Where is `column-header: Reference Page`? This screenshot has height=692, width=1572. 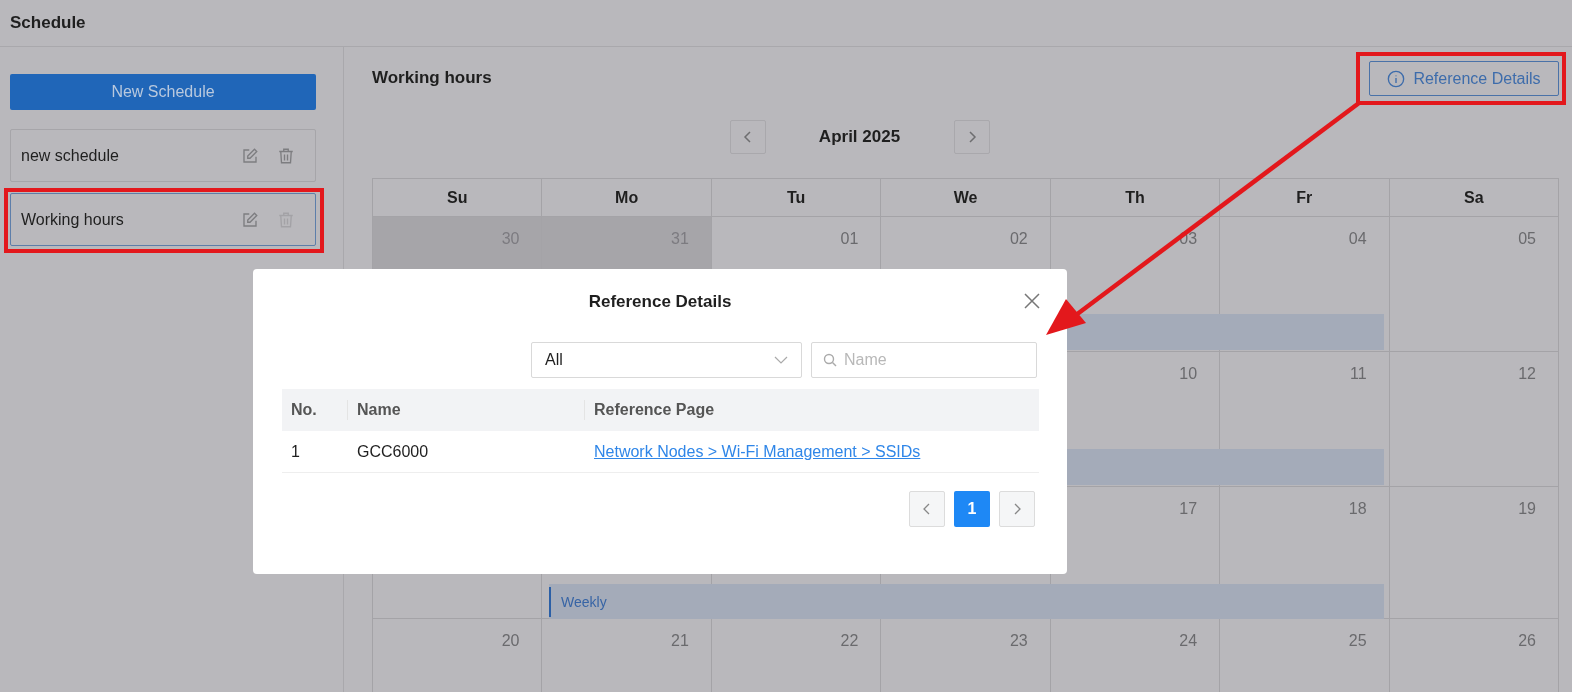
column-header: Reference Page is located at coordinates (654, 410).